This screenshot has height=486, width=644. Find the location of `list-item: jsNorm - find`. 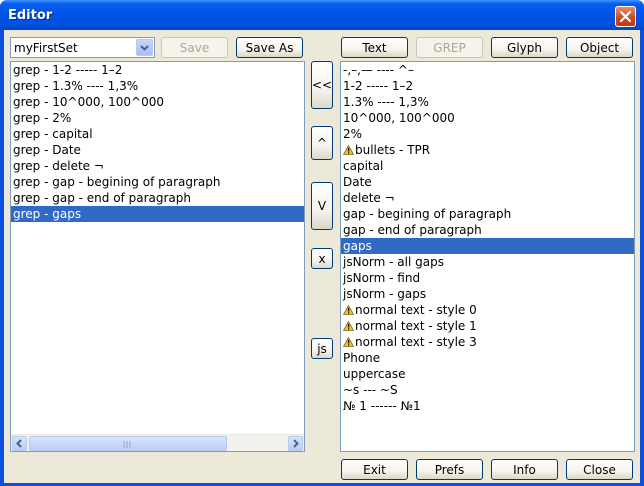

list-item: jsNorm - find is located at coordinates (487, 278).